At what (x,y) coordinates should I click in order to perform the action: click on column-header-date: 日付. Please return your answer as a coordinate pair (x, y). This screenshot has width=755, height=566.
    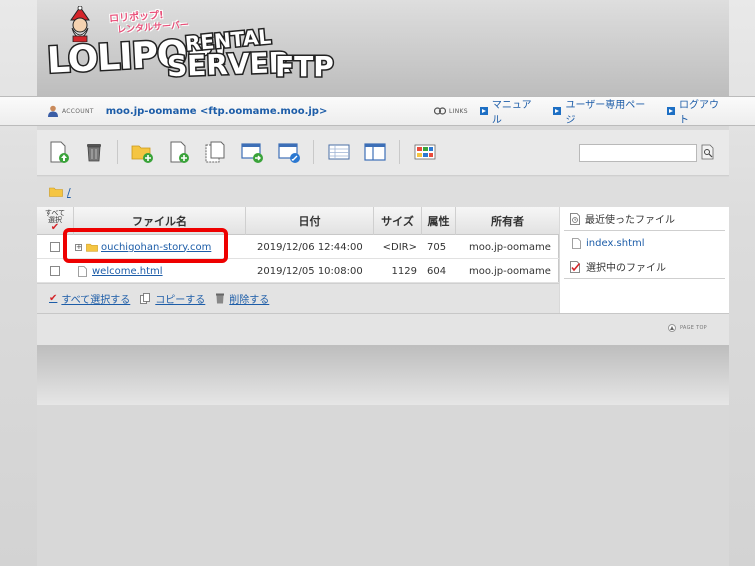
    Looking at the image, I should click on (309, 221).